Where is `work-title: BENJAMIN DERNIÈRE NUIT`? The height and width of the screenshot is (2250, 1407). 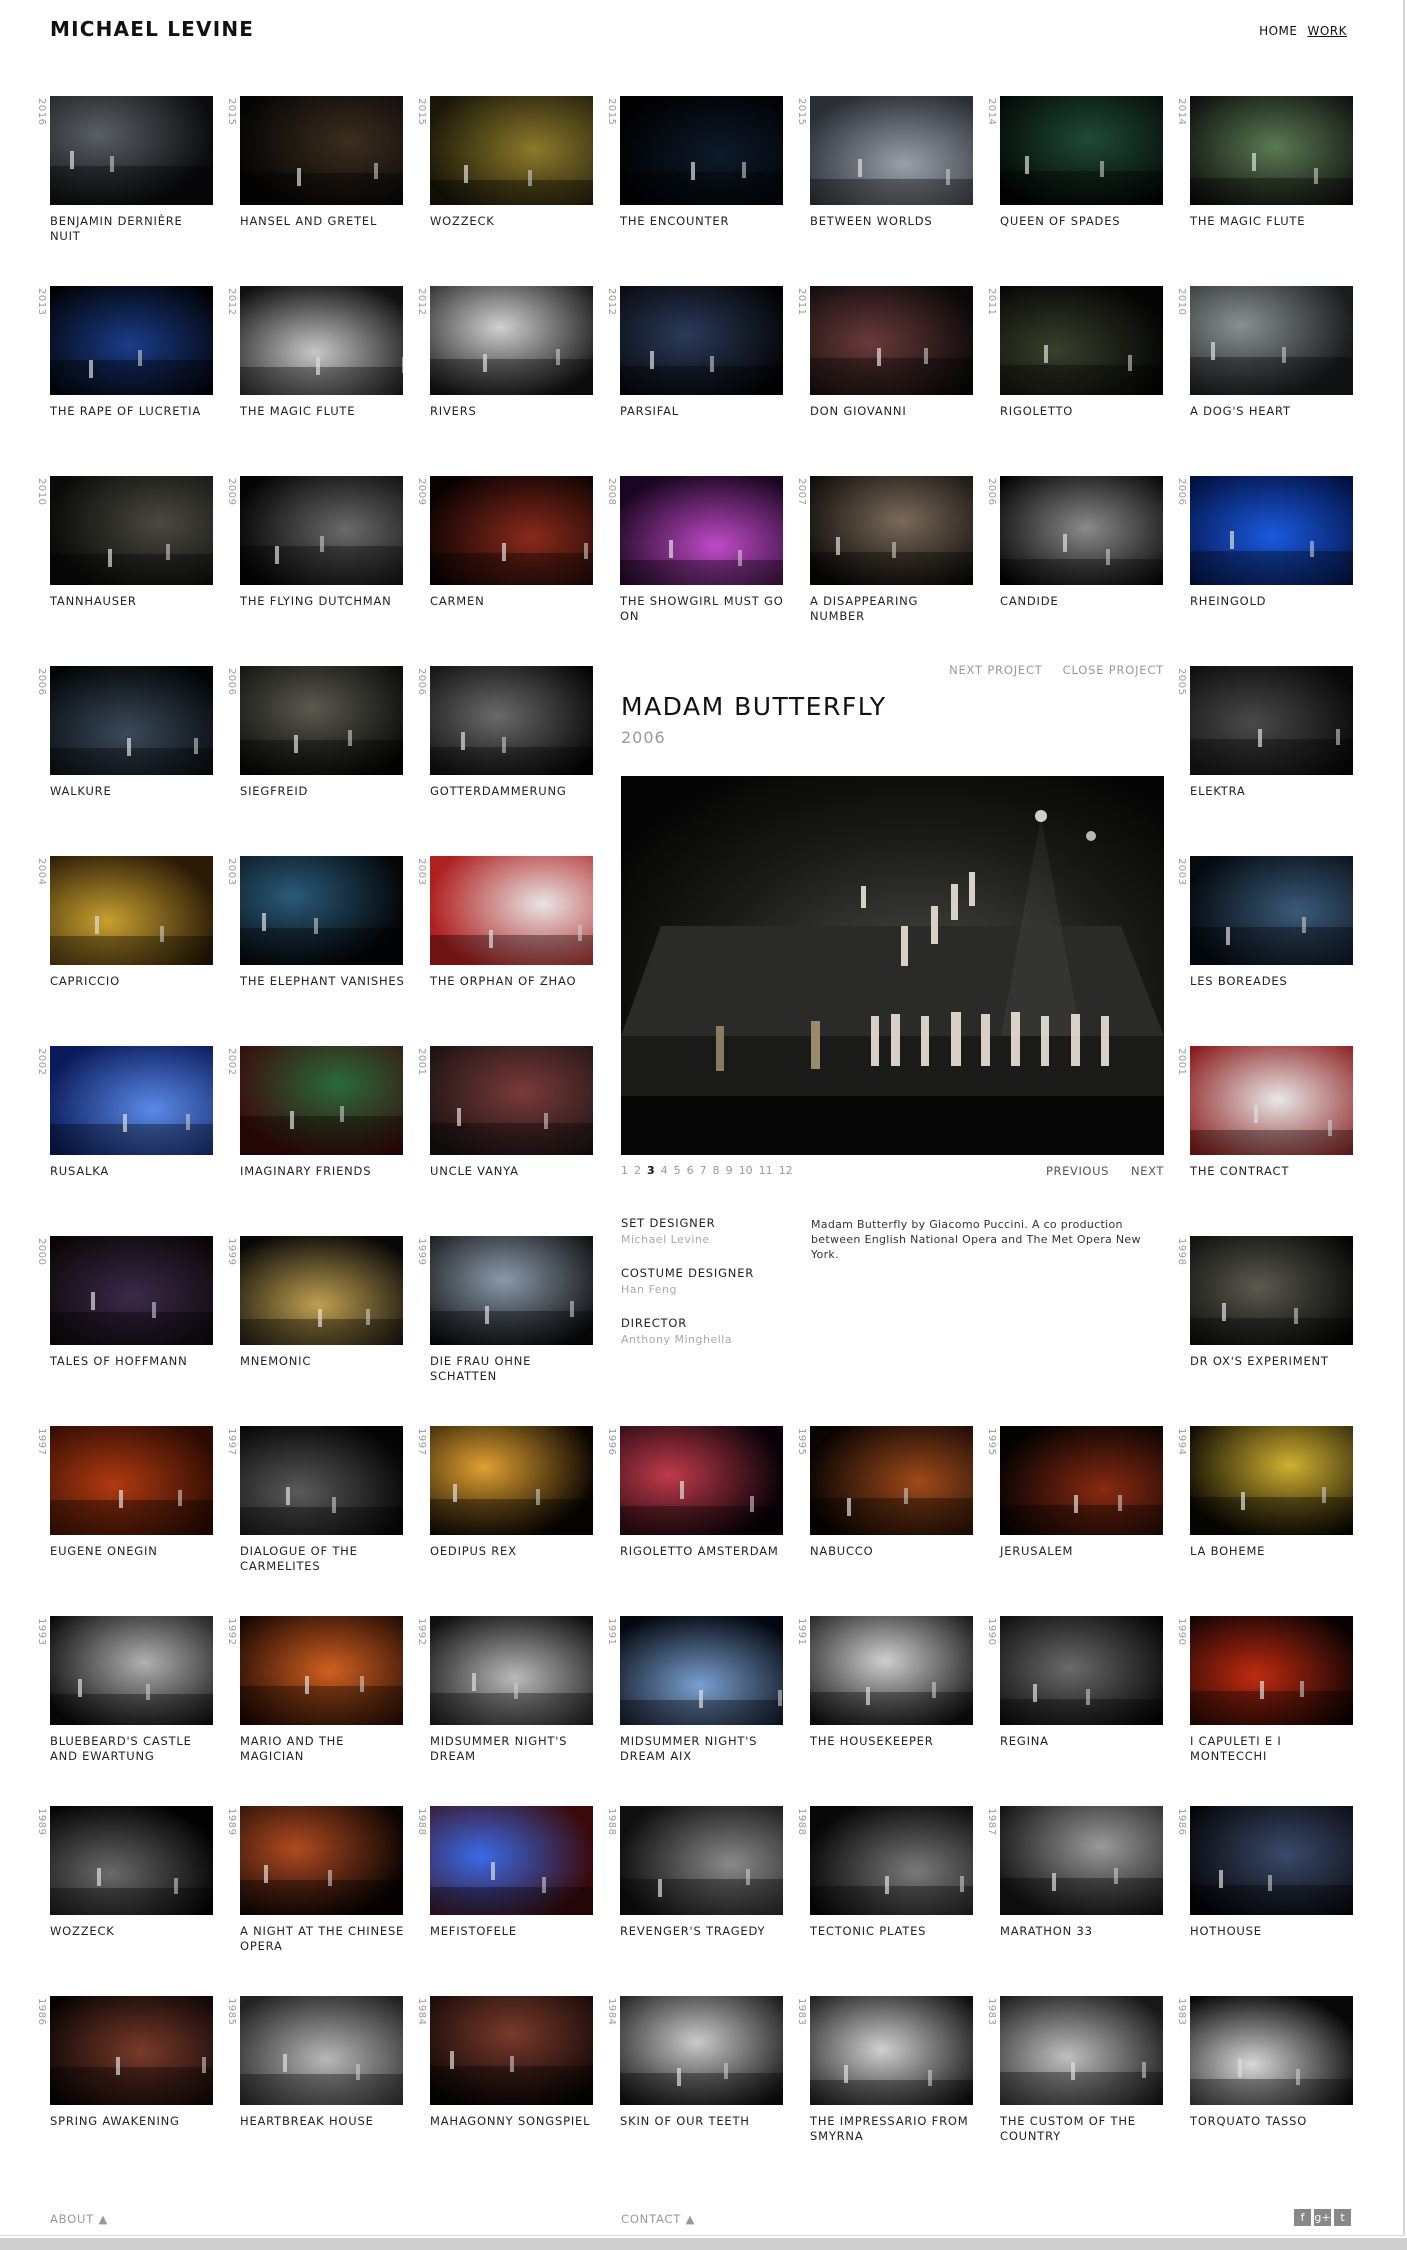 work-title: BENJAMIN DERNIÈRE NUIT is located at coordinates (132, 229).